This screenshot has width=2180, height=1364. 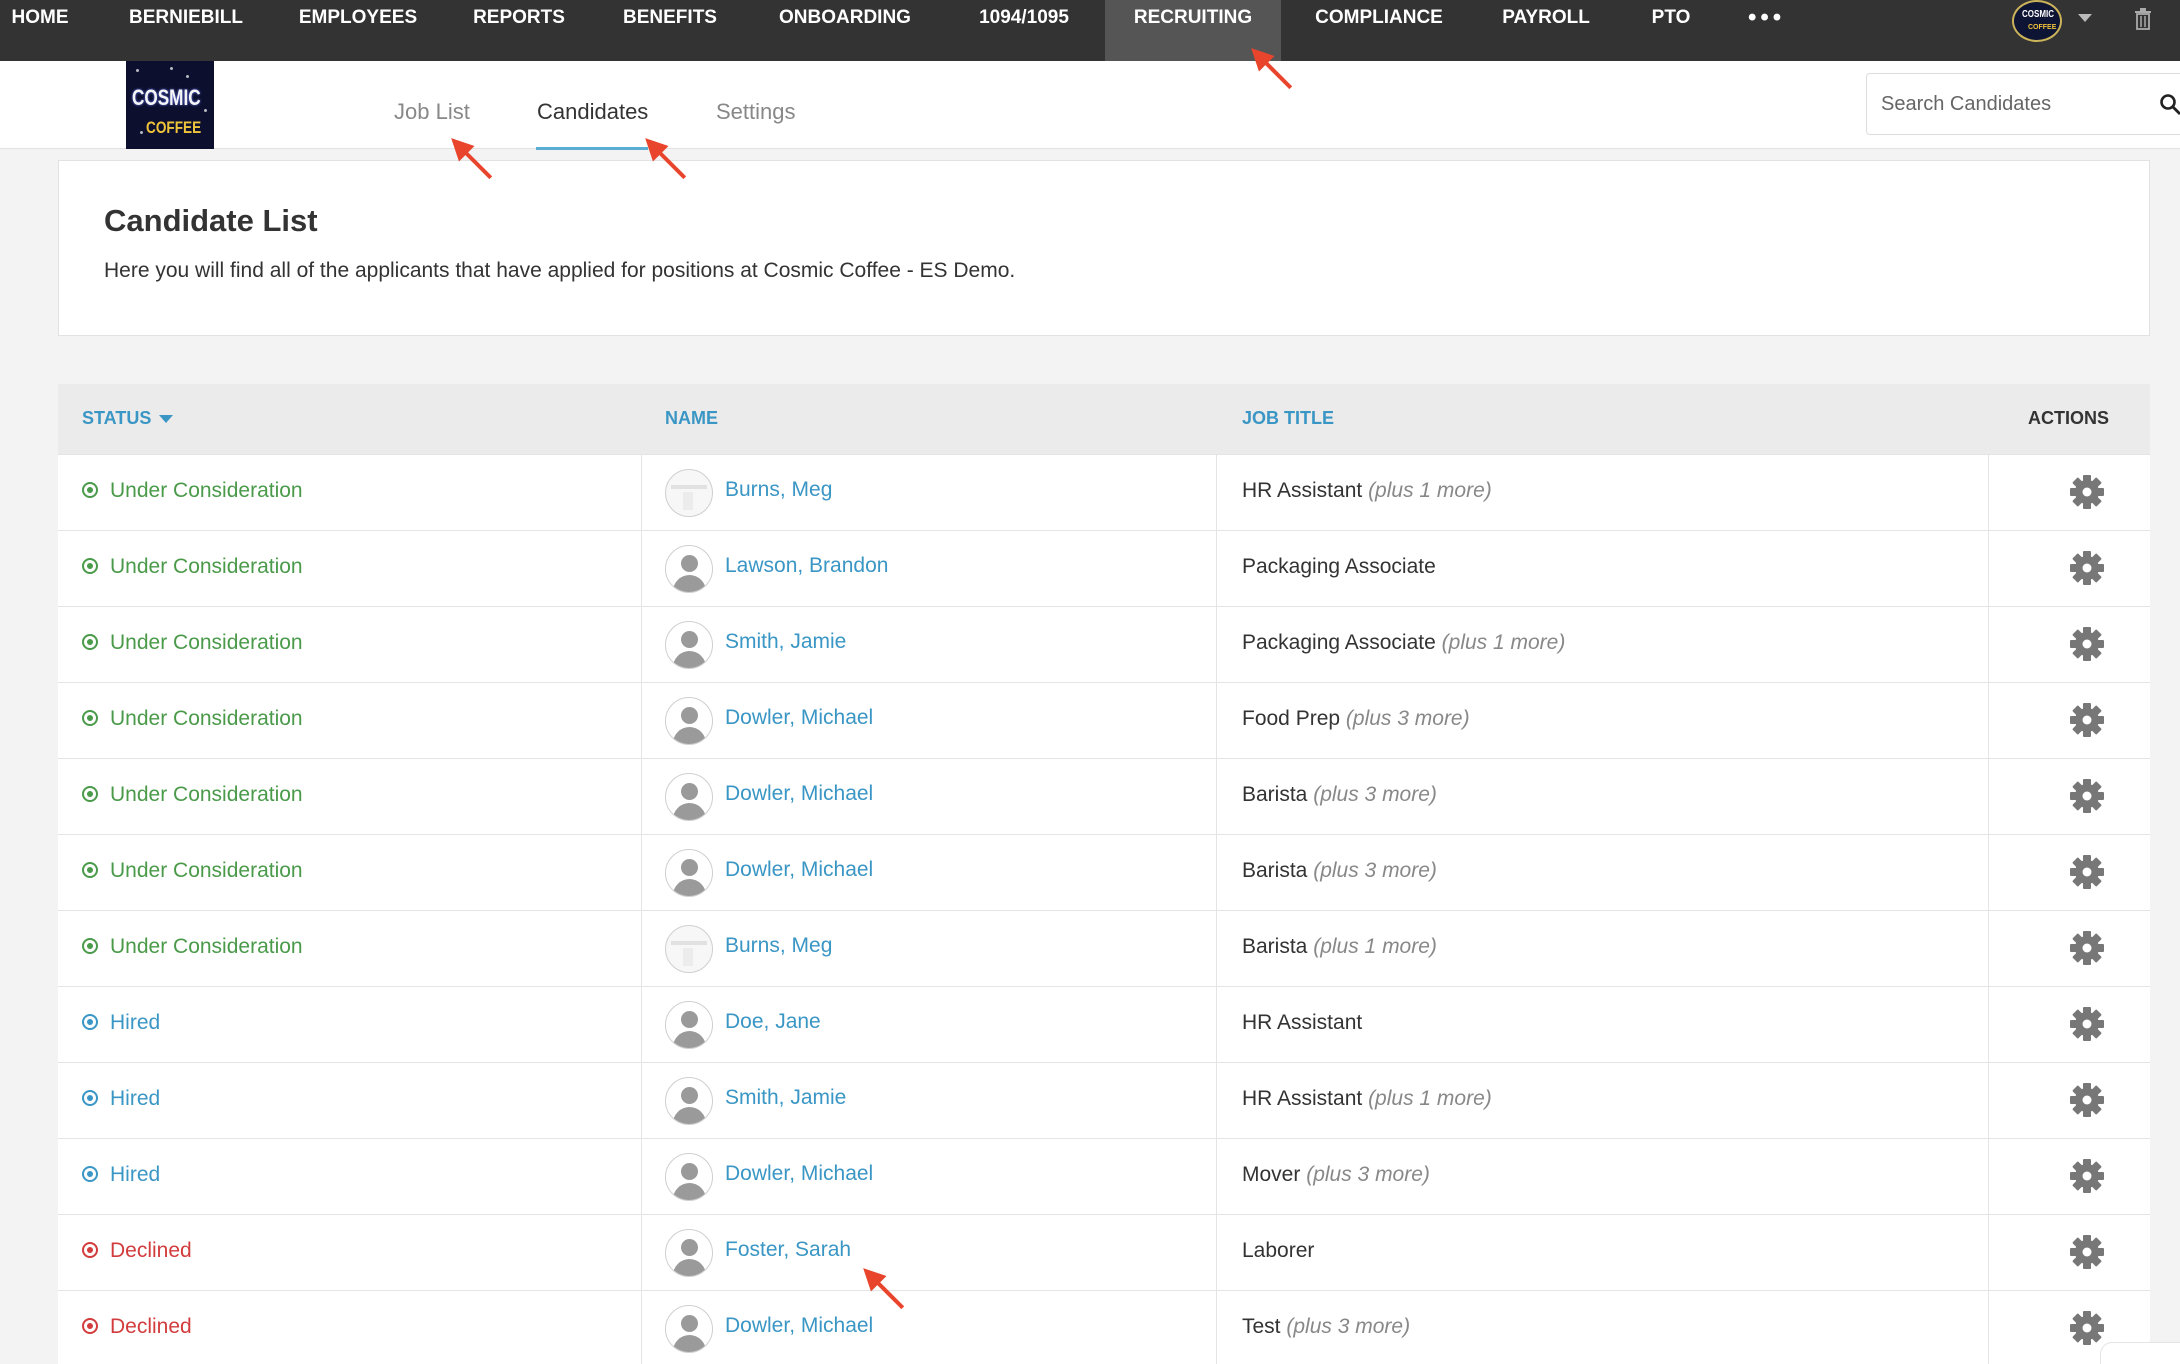 What do you see at coordinates (166, 419) in the screenshot?
I see `sort-down-icon` at bounding box center [166, 419].